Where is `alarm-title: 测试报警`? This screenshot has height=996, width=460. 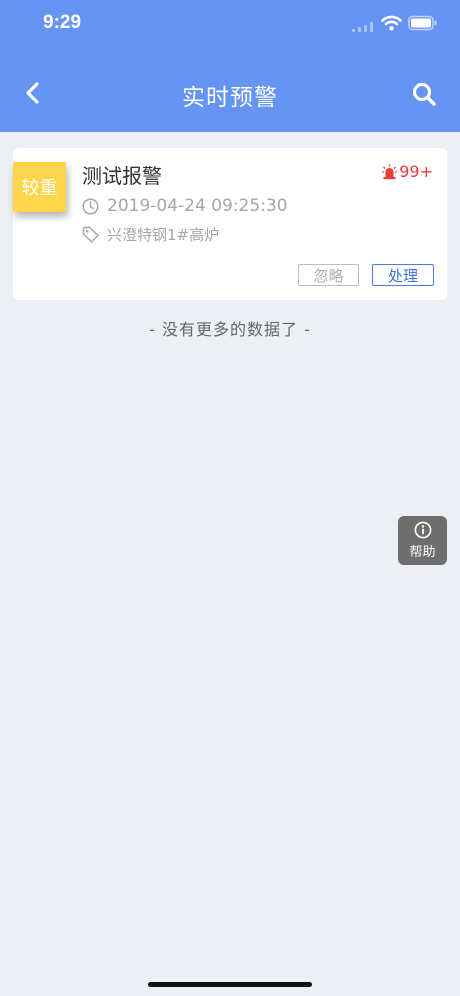 alarm-title: 测试报警 is located at coordinates (122, 176).